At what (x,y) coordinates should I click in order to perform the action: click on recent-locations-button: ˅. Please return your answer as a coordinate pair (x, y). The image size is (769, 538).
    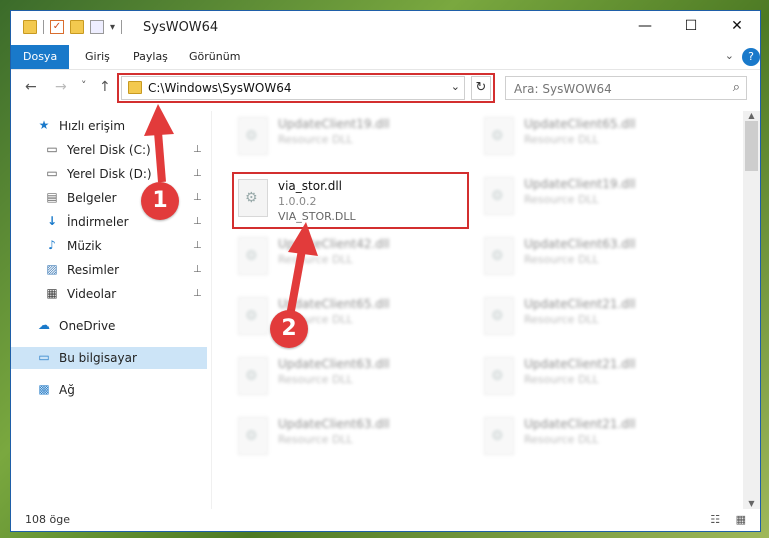
    Looking at the image, I should click on (84, 85).